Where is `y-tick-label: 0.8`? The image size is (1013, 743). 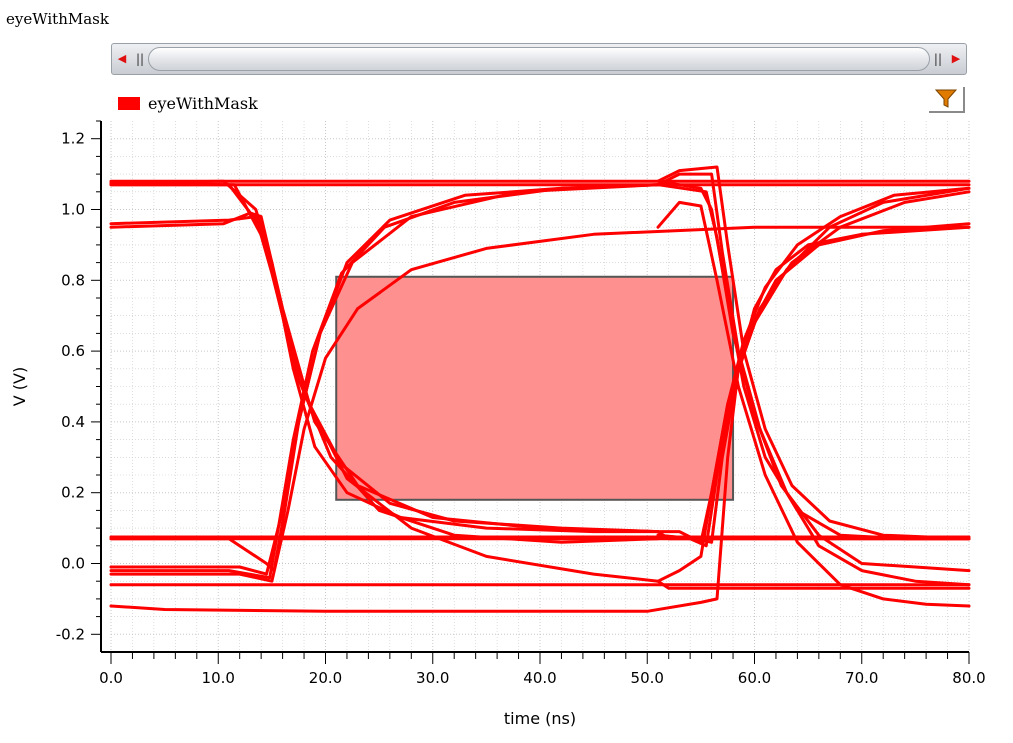 y-tick-label: 0.8 is located at coordinates (73, 280).